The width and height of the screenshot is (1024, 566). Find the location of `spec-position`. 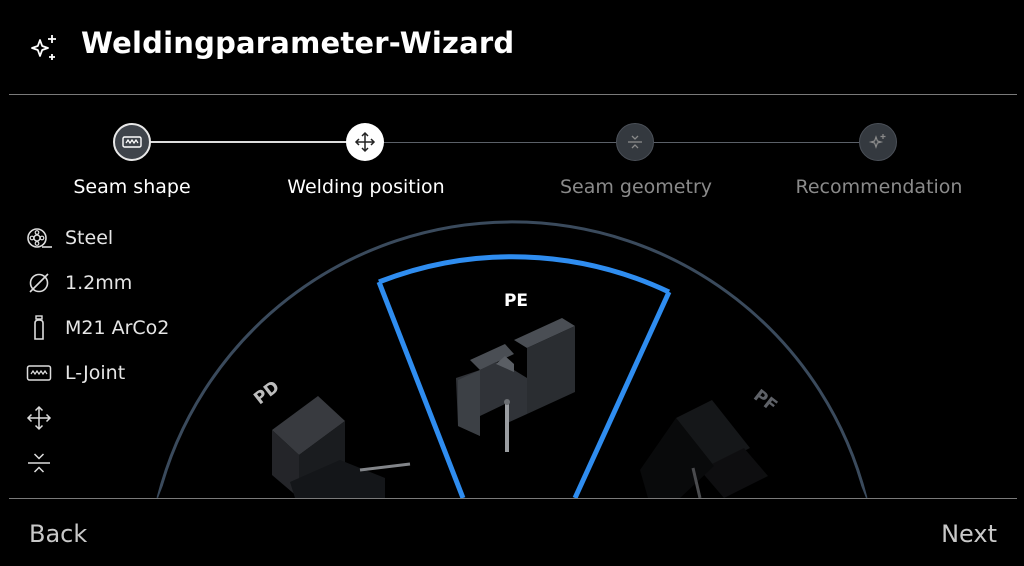

spec-position is located at coordinates (44, 418).